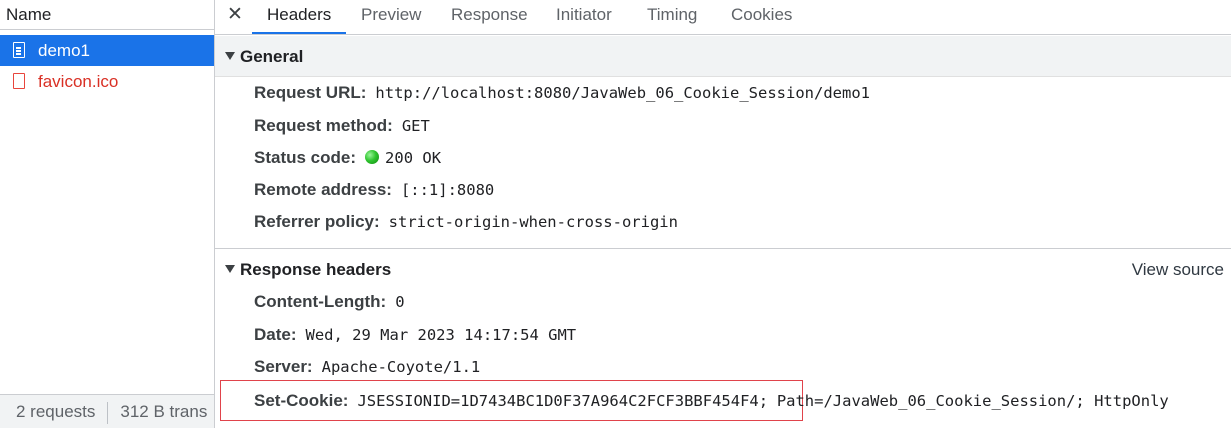 The height and width of the screenshot is (428, 1231). Describe the element at coordinates (489, 17) in the screenshot. I see `tab-response: Response` at that location.